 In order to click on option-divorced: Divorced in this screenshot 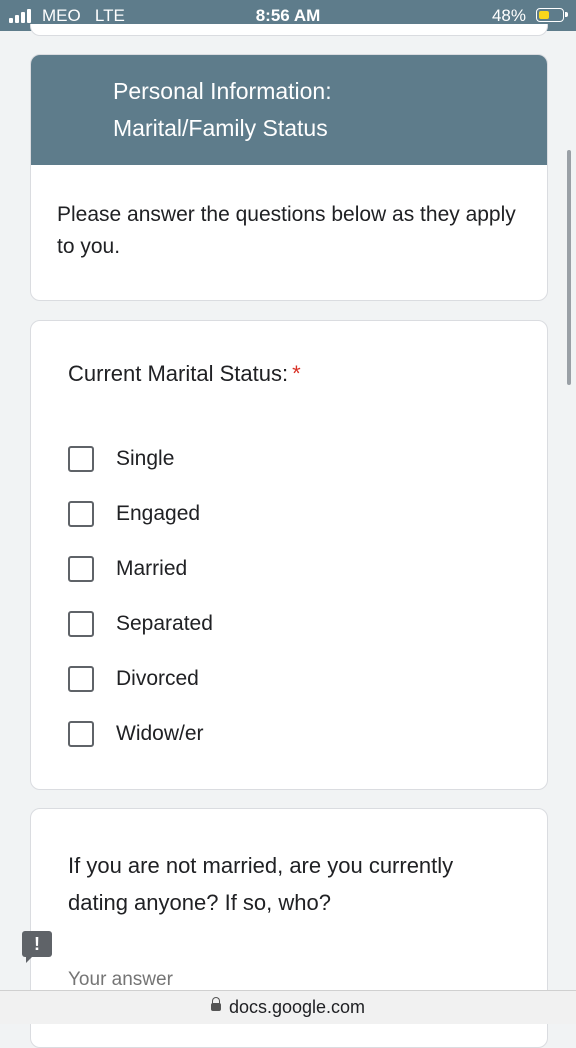, I will do `click(140, 678)`.